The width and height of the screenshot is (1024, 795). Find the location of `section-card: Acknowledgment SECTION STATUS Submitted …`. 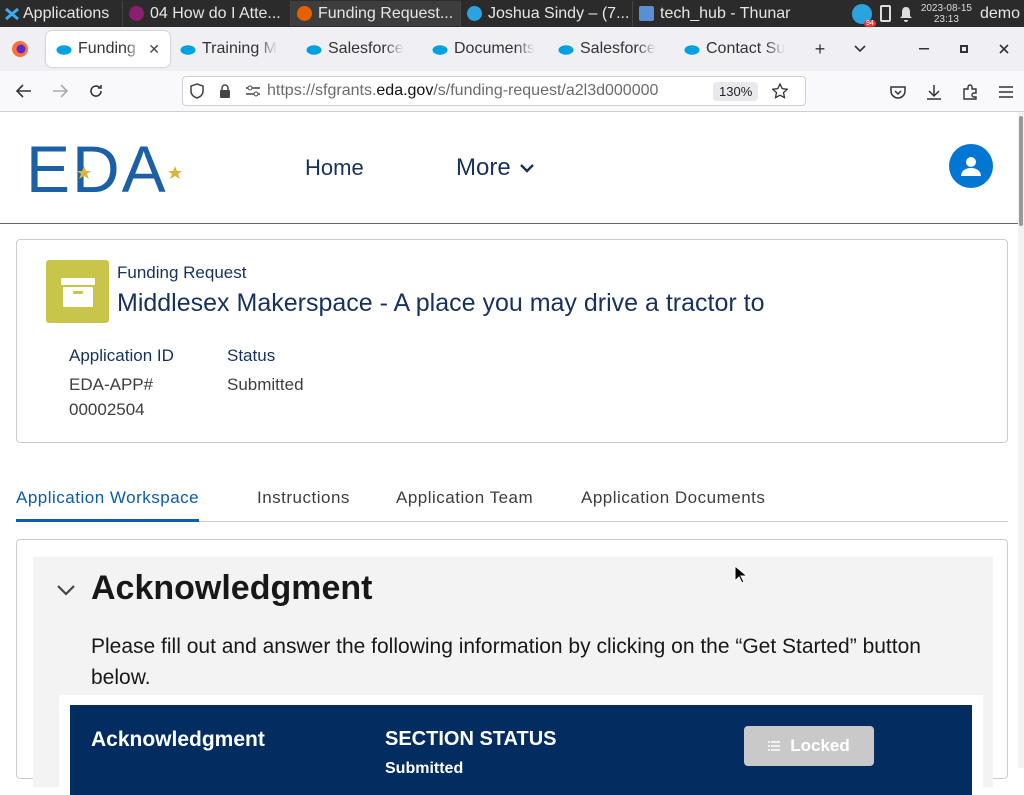

section-card: Acknowledgment SECTION STATUS Submitted … is located at coordinates (521, 745).